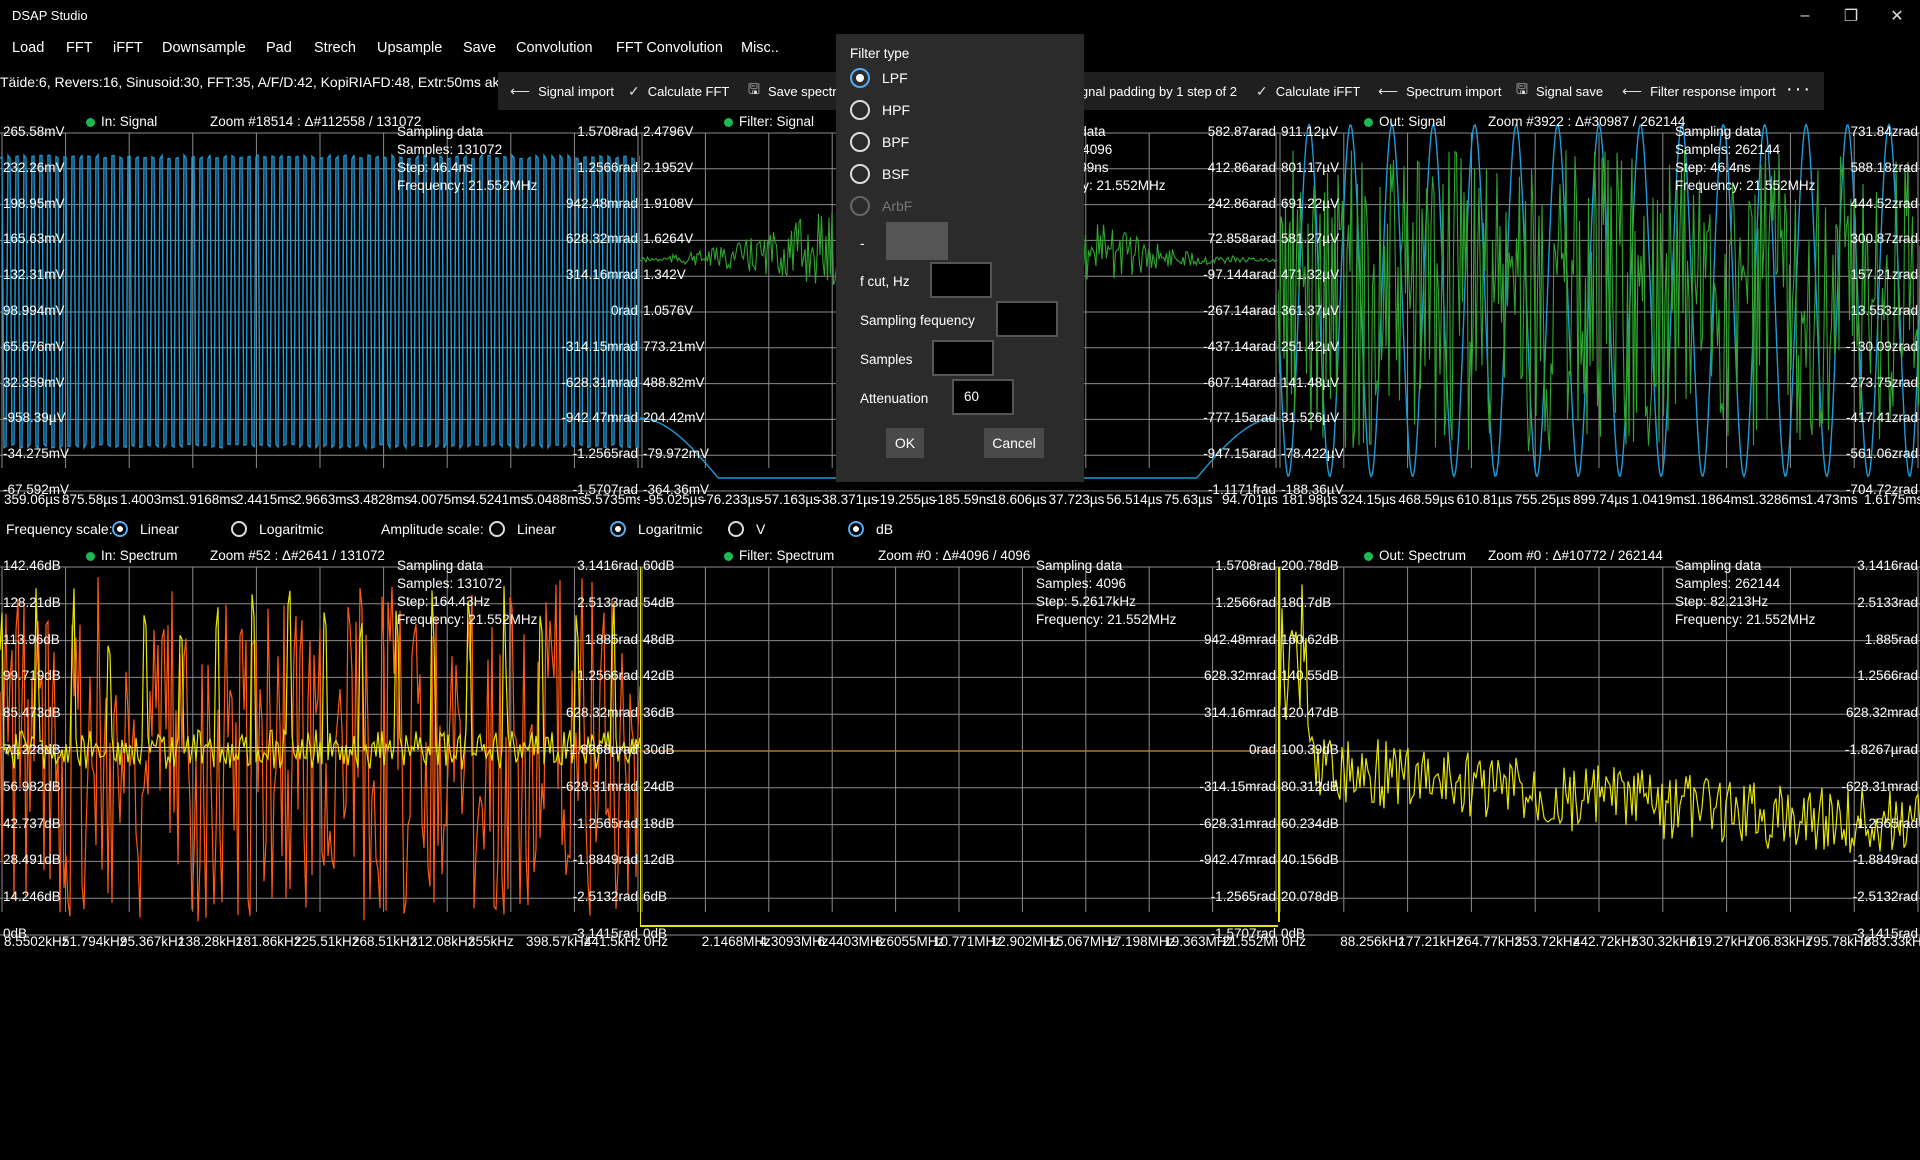  Describe the element at coordinates (880, 53) in the screenshot. I see `dialog-title: Filter type` at that location.